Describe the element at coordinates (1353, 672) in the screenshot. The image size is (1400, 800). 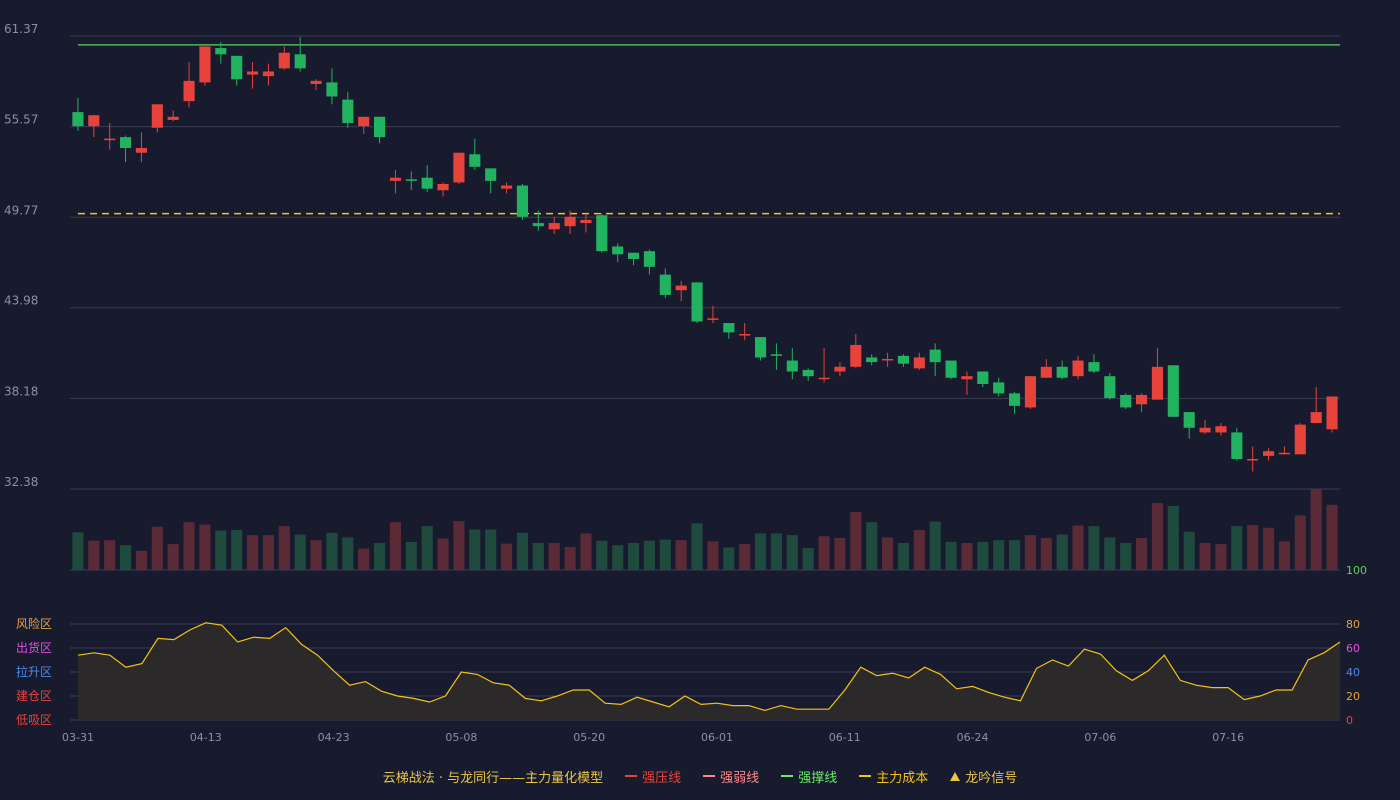
I see `indicator-tick-label: 40` at that location.